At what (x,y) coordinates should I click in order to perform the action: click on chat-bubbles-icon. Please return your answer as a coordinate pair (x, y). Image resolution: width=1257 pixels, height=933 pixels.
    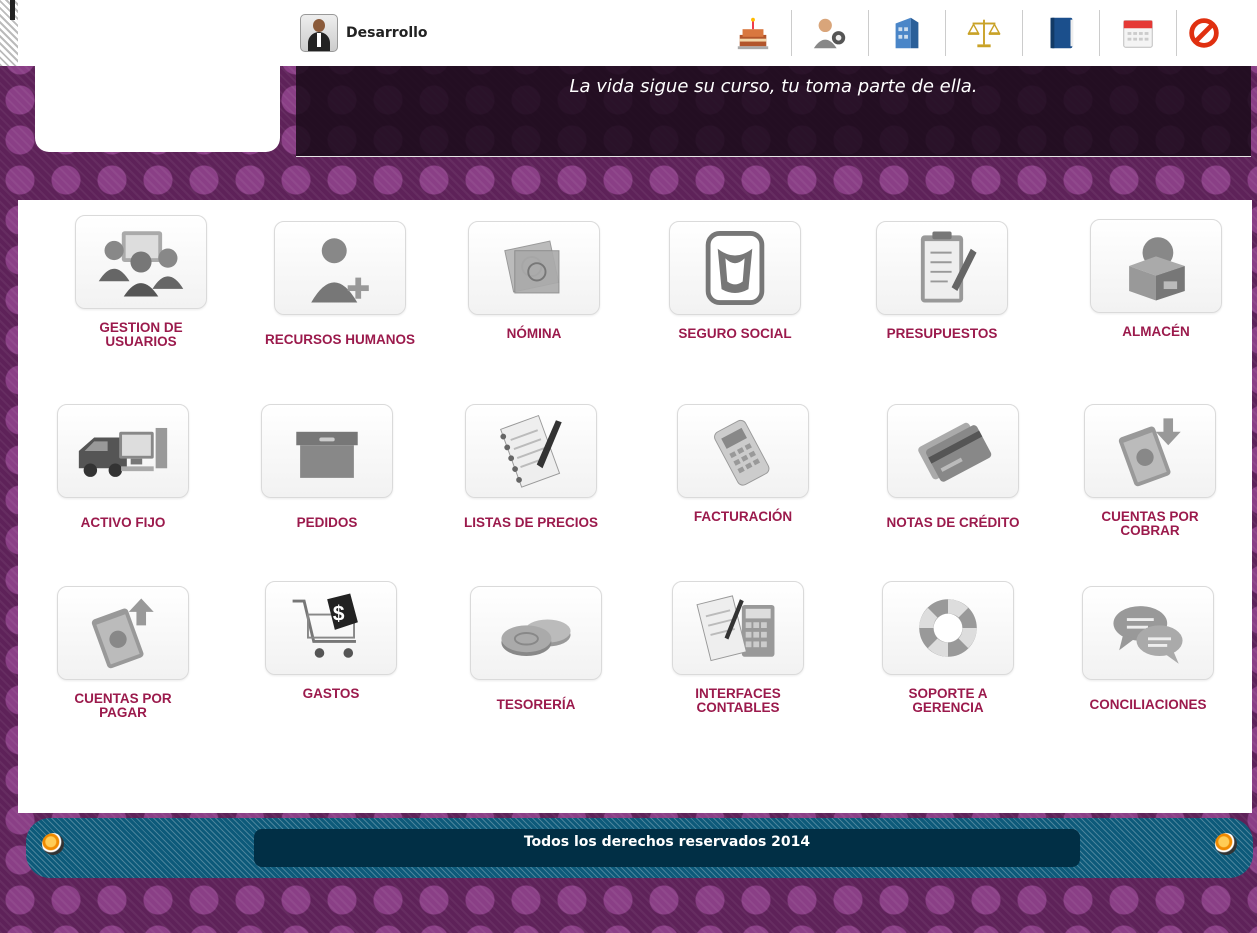
    Looking at the image, I should click on (1148, 635).